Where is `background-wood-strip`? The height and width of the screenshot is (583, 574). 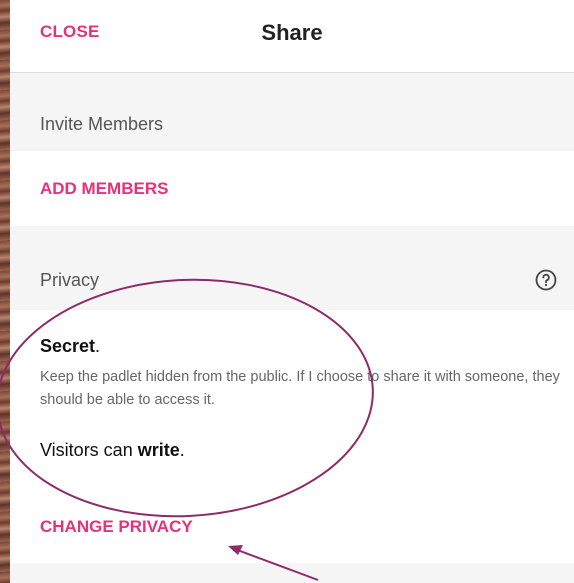
background-wood-strip is located at coordinates (5, 291).